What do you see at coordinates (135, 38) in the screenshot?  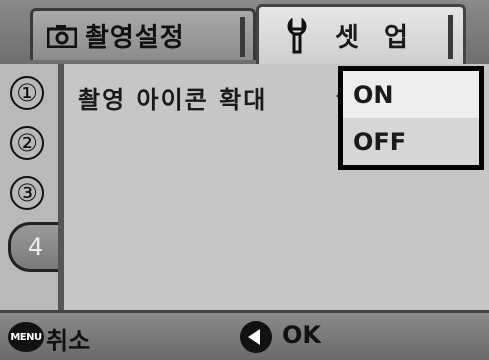 I see `tab-shooting-settings-label: 촬영설정` at bounding box center [135, 38].